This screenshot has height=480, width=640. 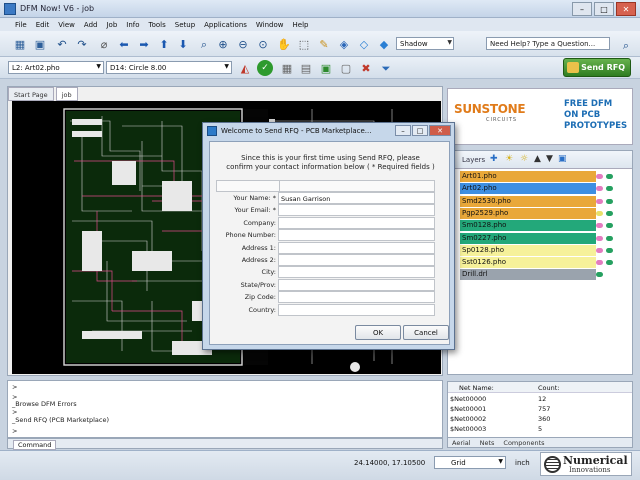 What do you see at coordinates (476, 388) in the screenshot?
I see `net-name-header: Net Name:` at bounding box center [476, 388].